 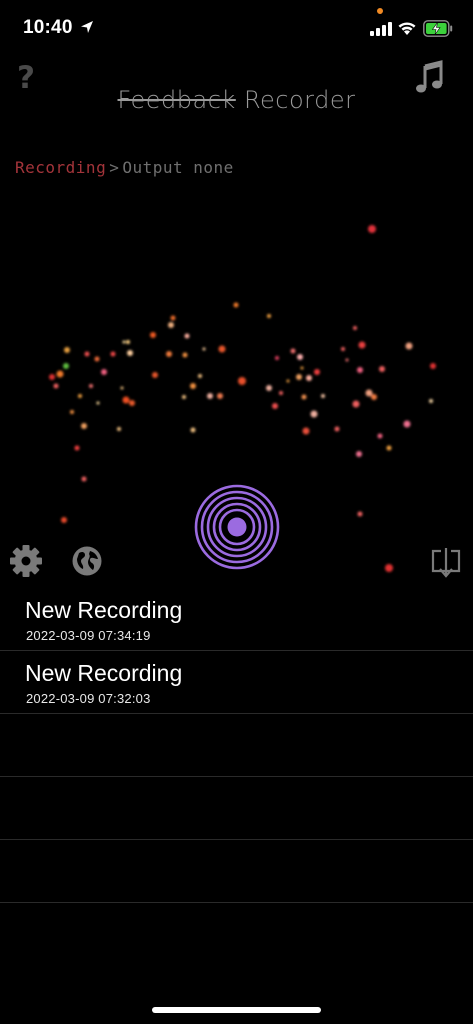 I want to click on list-item: New Recording 2022-03-09 07:34:19, so click(x=236, y=619).